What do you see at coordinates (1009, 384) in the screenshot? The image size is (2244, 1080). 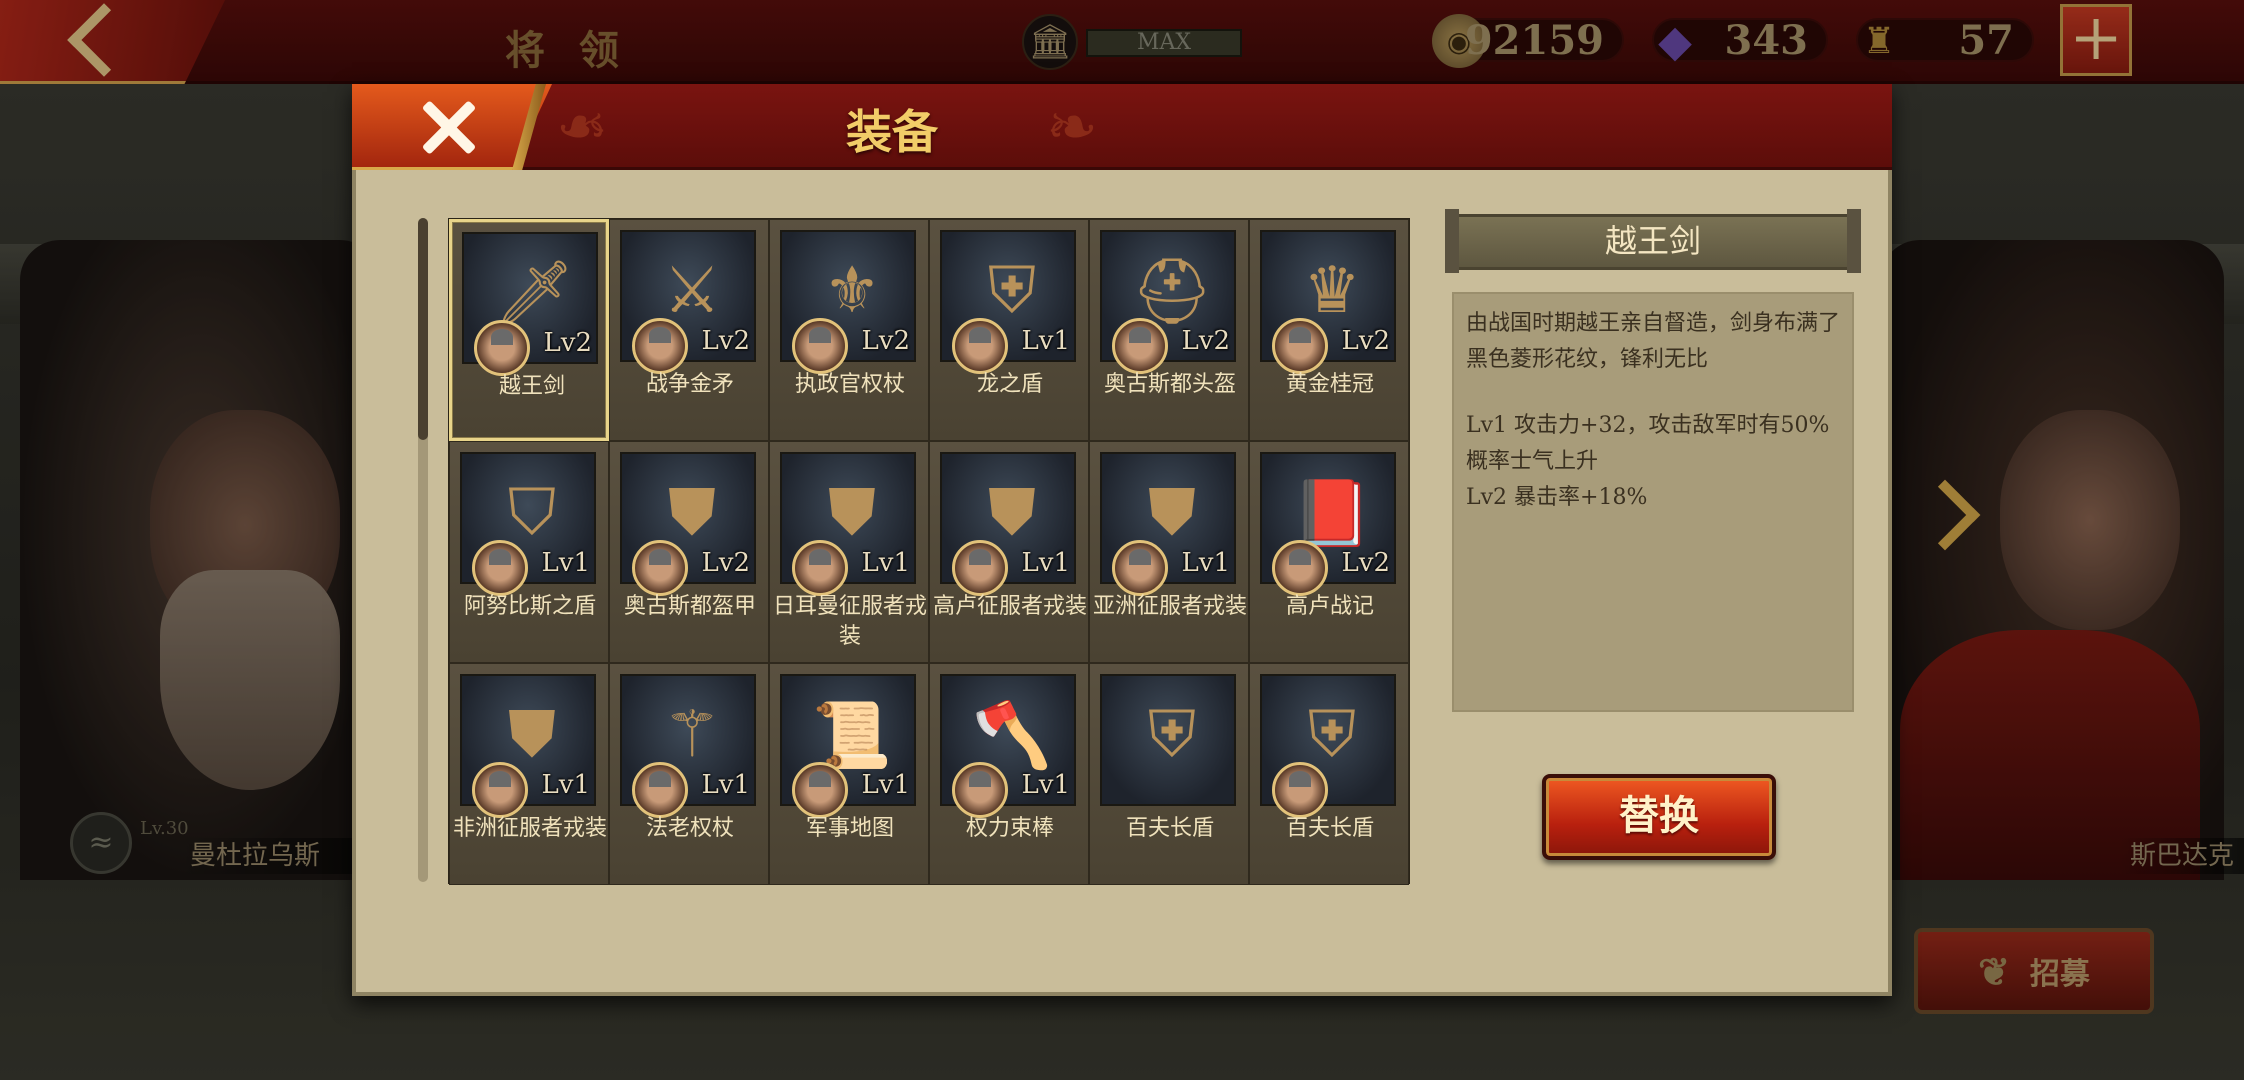 I see `item-name: 龙之盾` at bounding box center [1009, 384].